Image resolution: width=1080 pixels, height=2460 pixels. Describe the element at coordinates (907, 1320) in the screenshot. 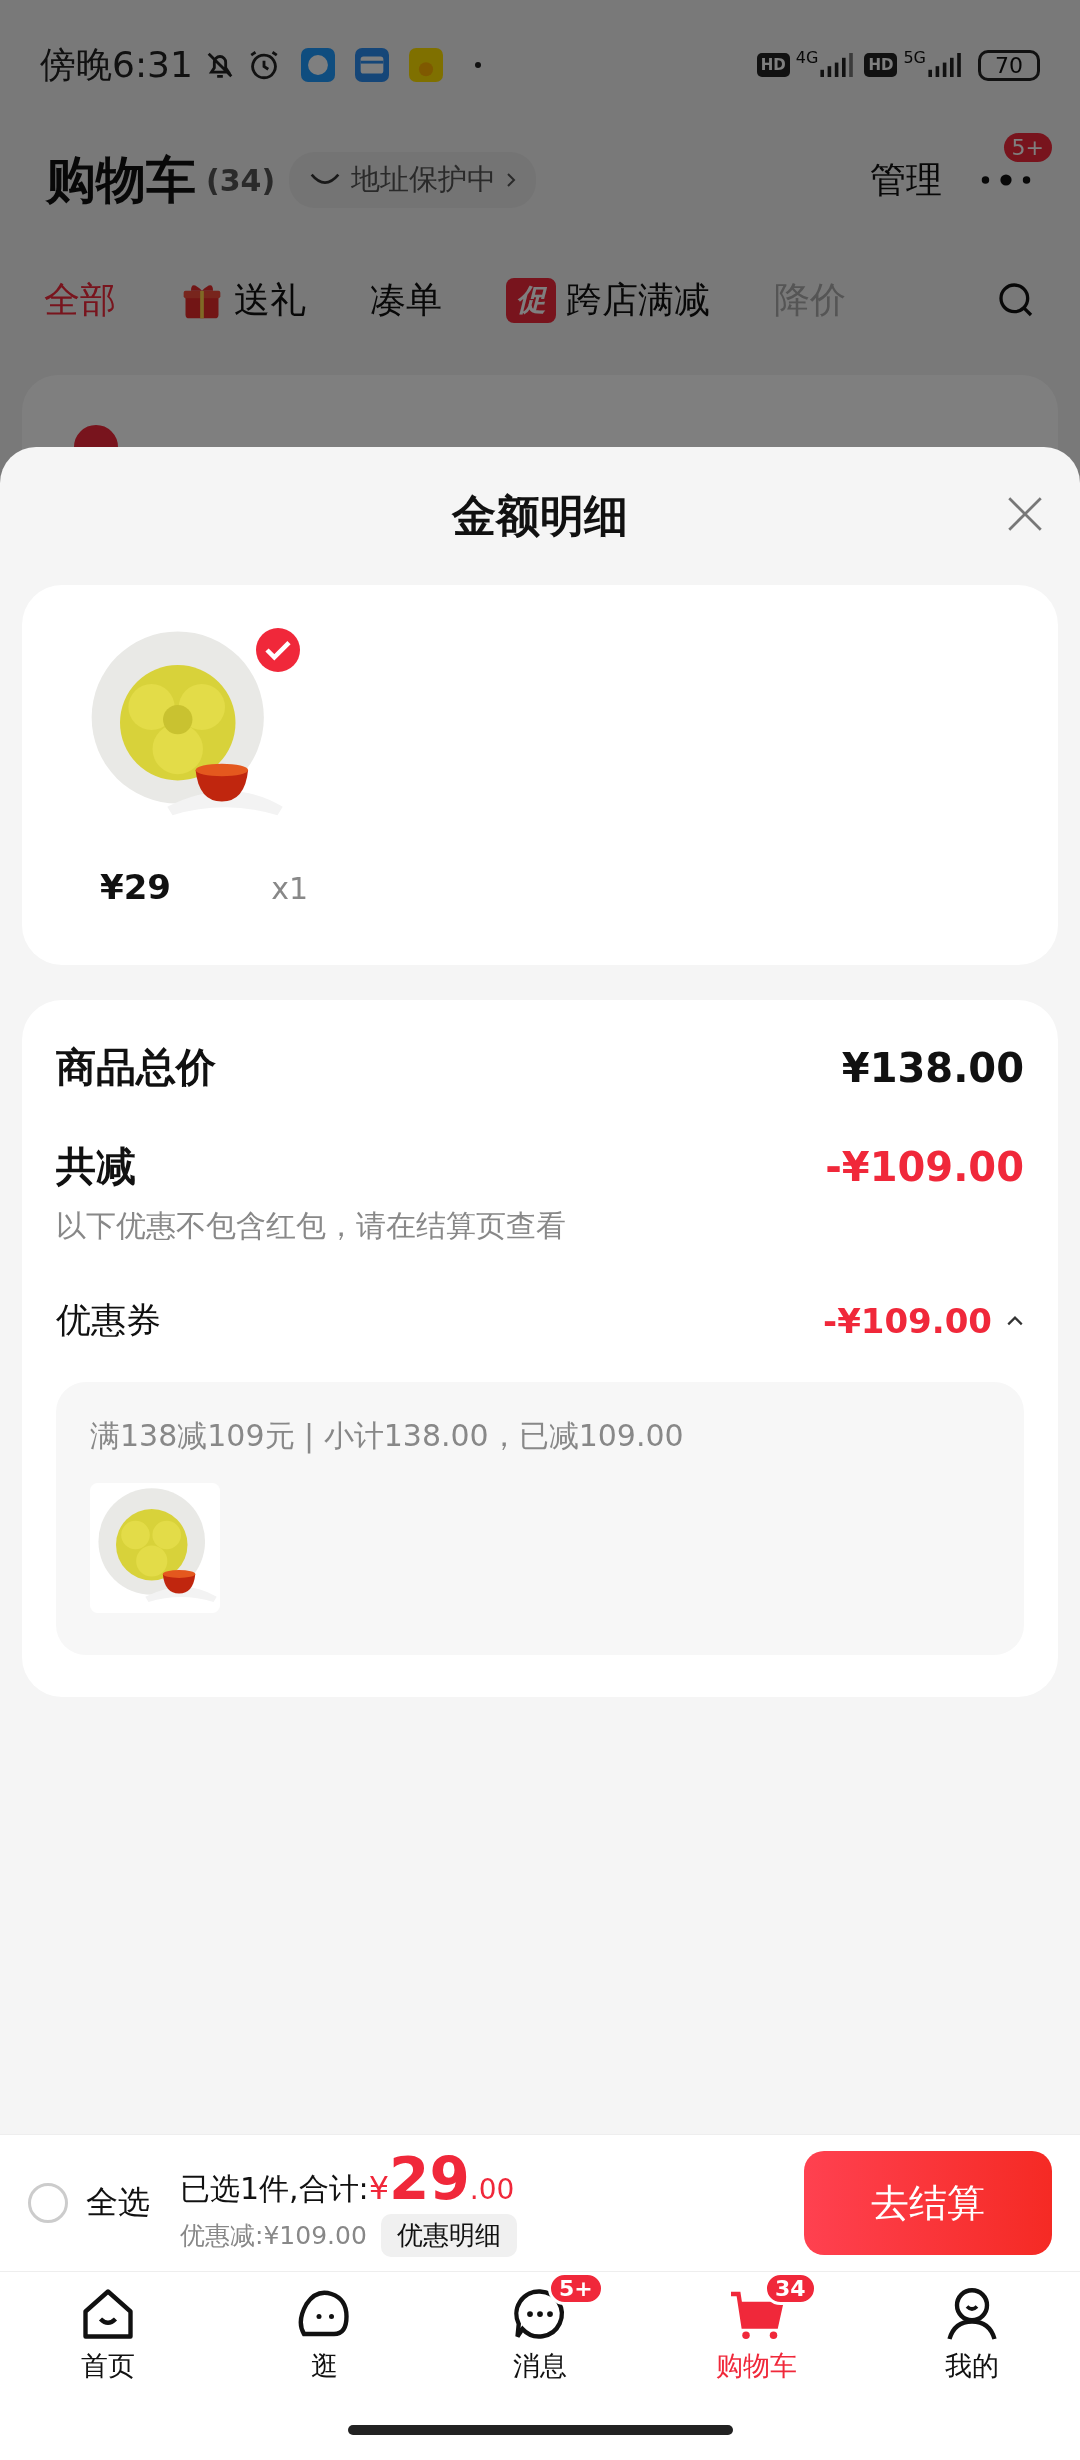

I see `coupon-amount: -¥109.00` at that location.